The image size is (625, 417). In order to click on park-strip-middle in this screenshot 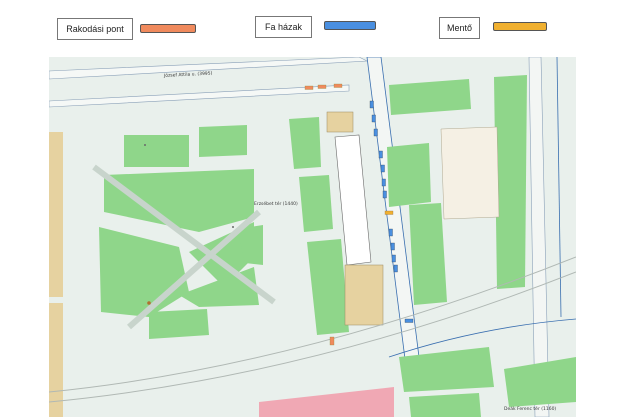, I will do `click(316, 203)`.